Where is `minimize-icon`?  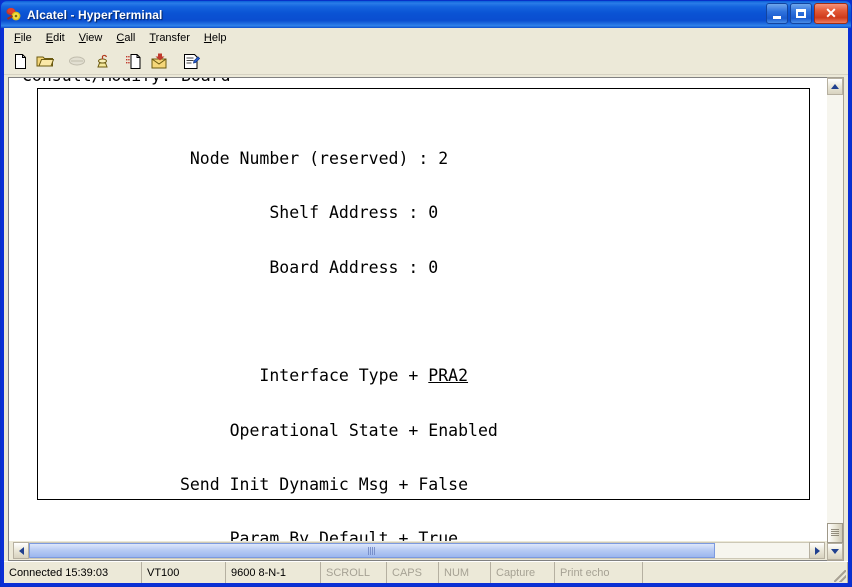 minimize-icon is located at coordinates (777, 17).